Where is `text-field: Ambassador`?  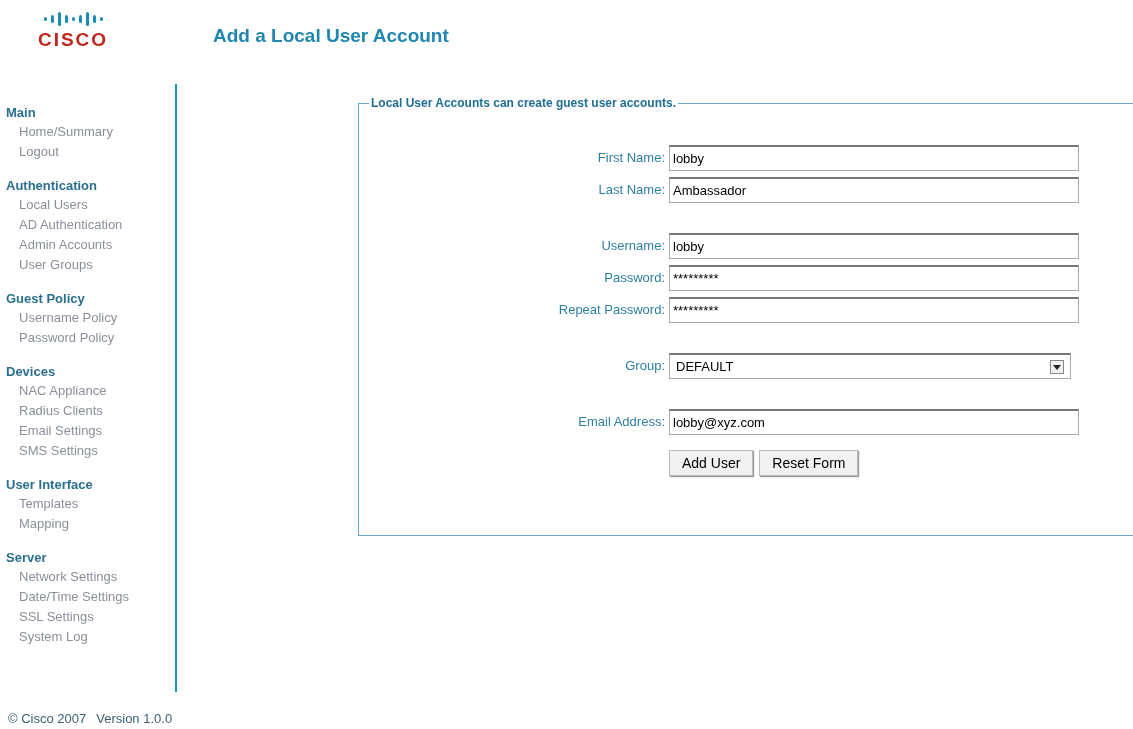
text-field: Ambassador is located at coordinates (874, 190).